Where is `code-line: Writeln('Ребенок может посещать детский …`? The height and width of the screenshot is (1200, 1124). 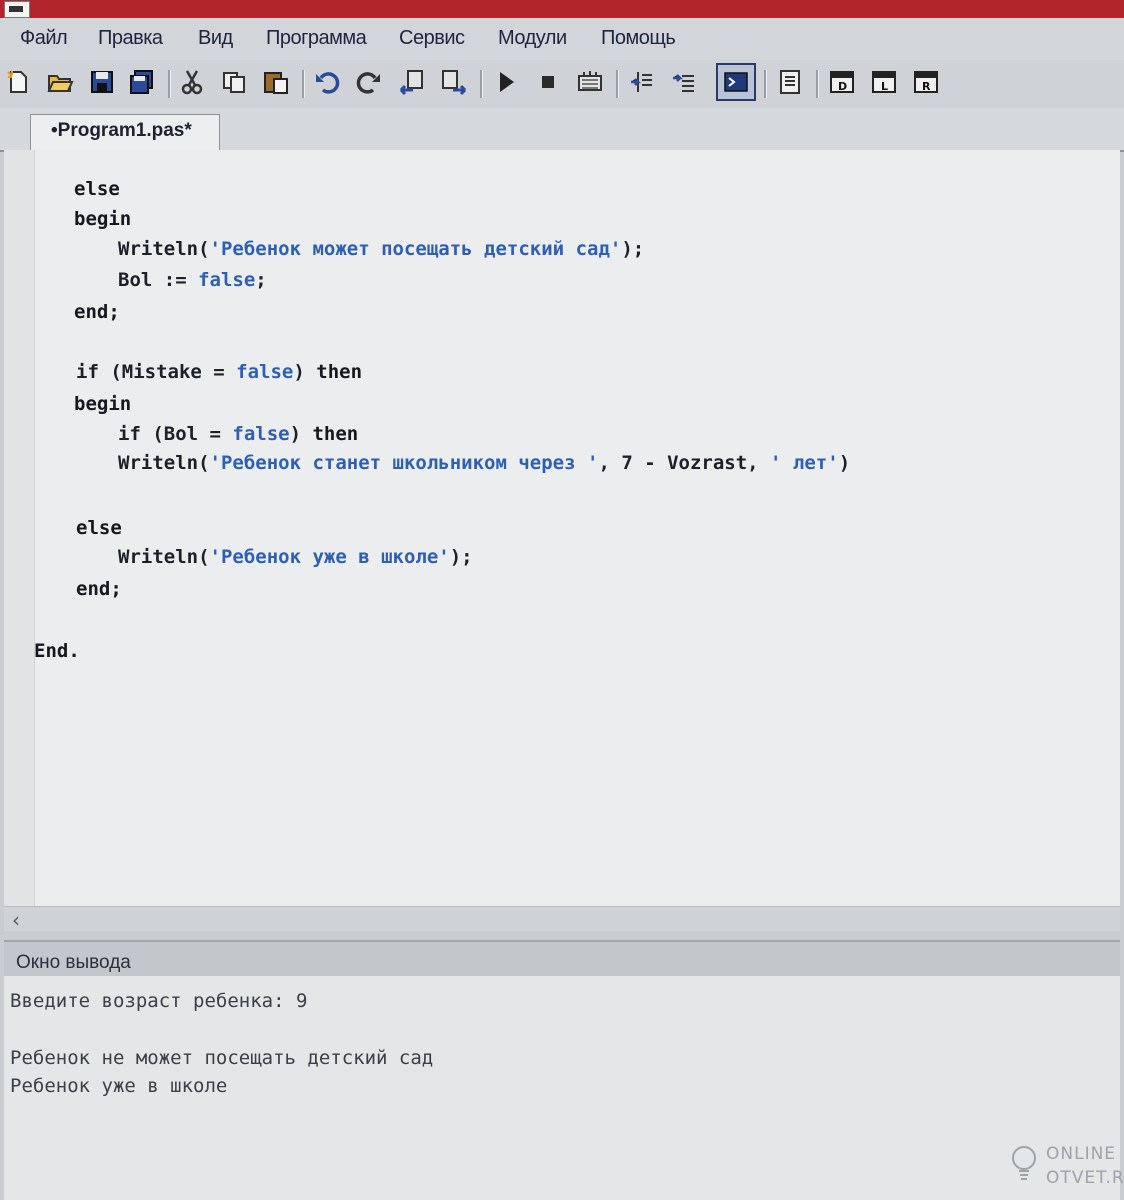
code-line: Writeln('Ребенок может посещать детский … is located at coordinates (381, 249).